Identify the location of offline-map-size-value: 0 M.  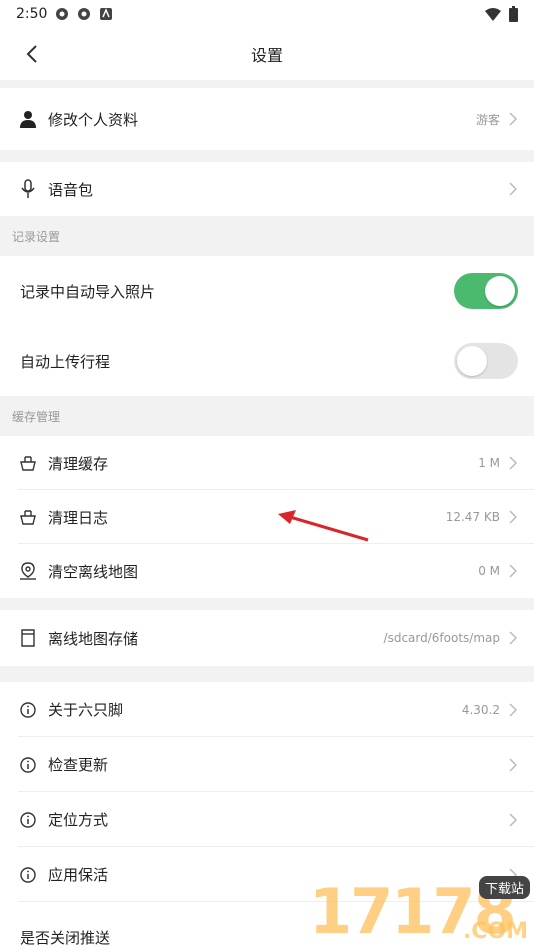
(489, 571).